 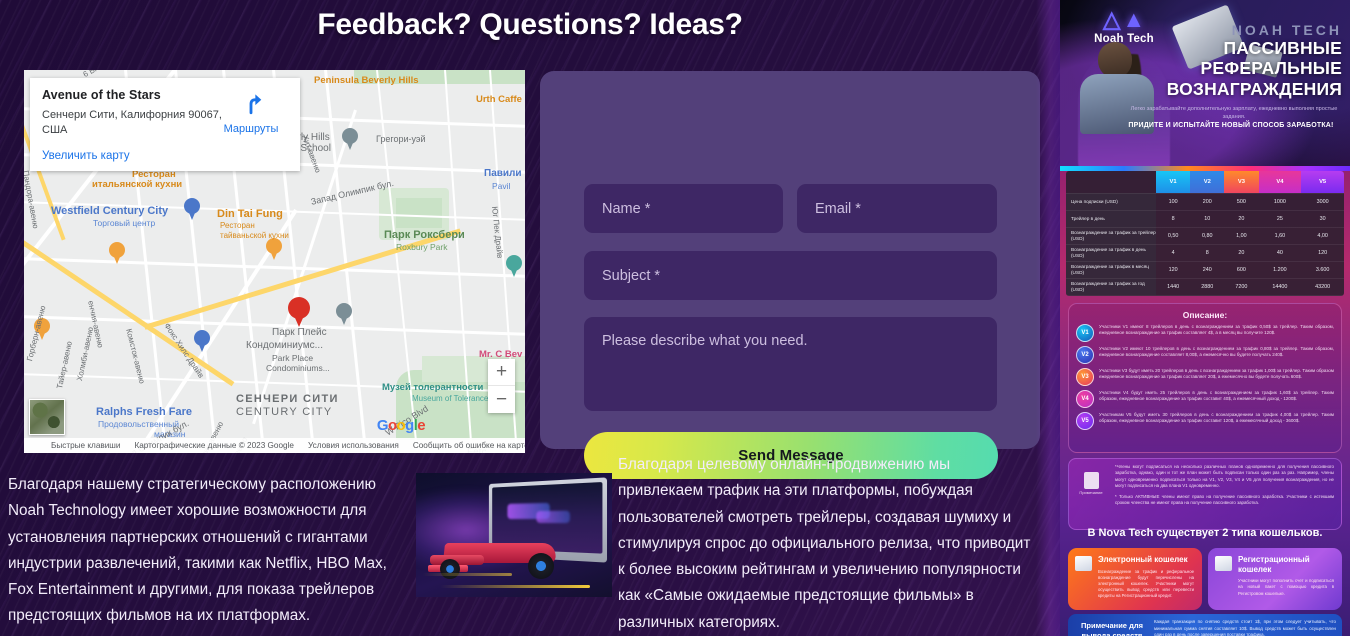 What do you see at coordinates (1286, 30) in the screenshot?
I see `hero-kicker: NOAH TECH` at bounding box center [1286, 30].